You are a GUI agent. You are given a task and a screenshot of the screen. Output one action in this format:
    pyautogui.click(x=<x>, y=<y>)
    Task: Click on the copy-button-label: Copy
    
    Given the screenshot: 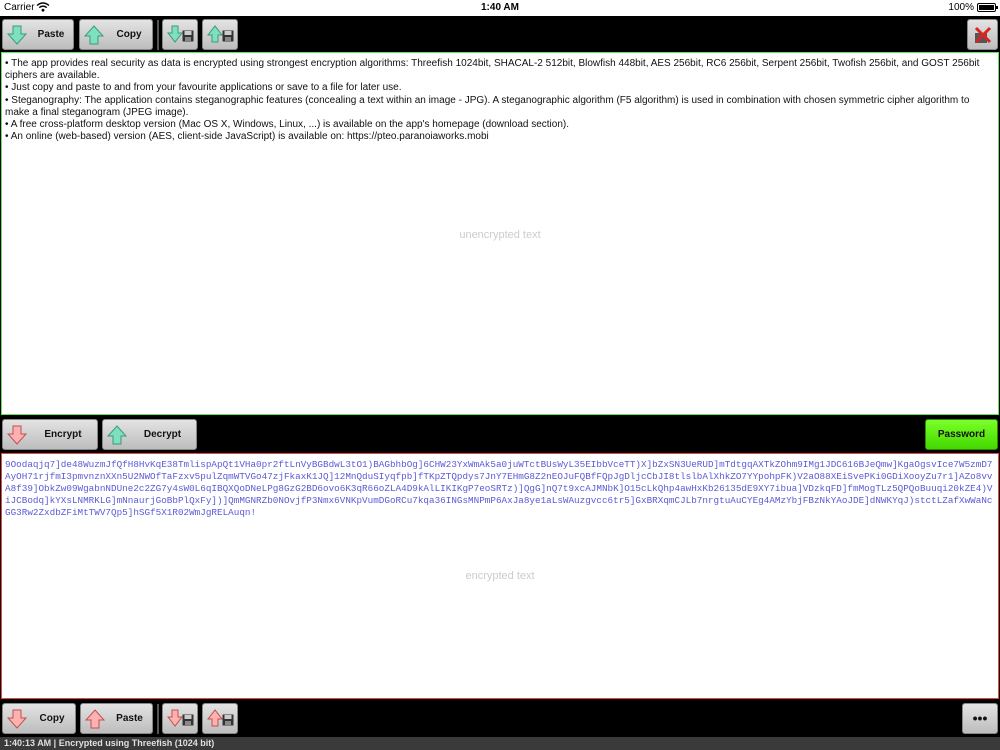 What is the action you would take?
    pyautogui.click(x=129, y=34)
    